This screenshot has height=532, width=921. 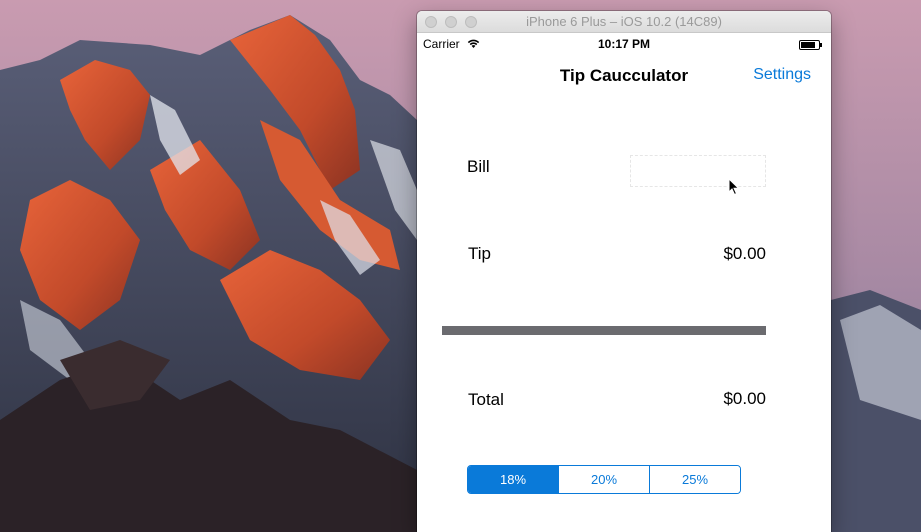 I want to click on mouse-pointer-icon, so click(x=734, y=189).